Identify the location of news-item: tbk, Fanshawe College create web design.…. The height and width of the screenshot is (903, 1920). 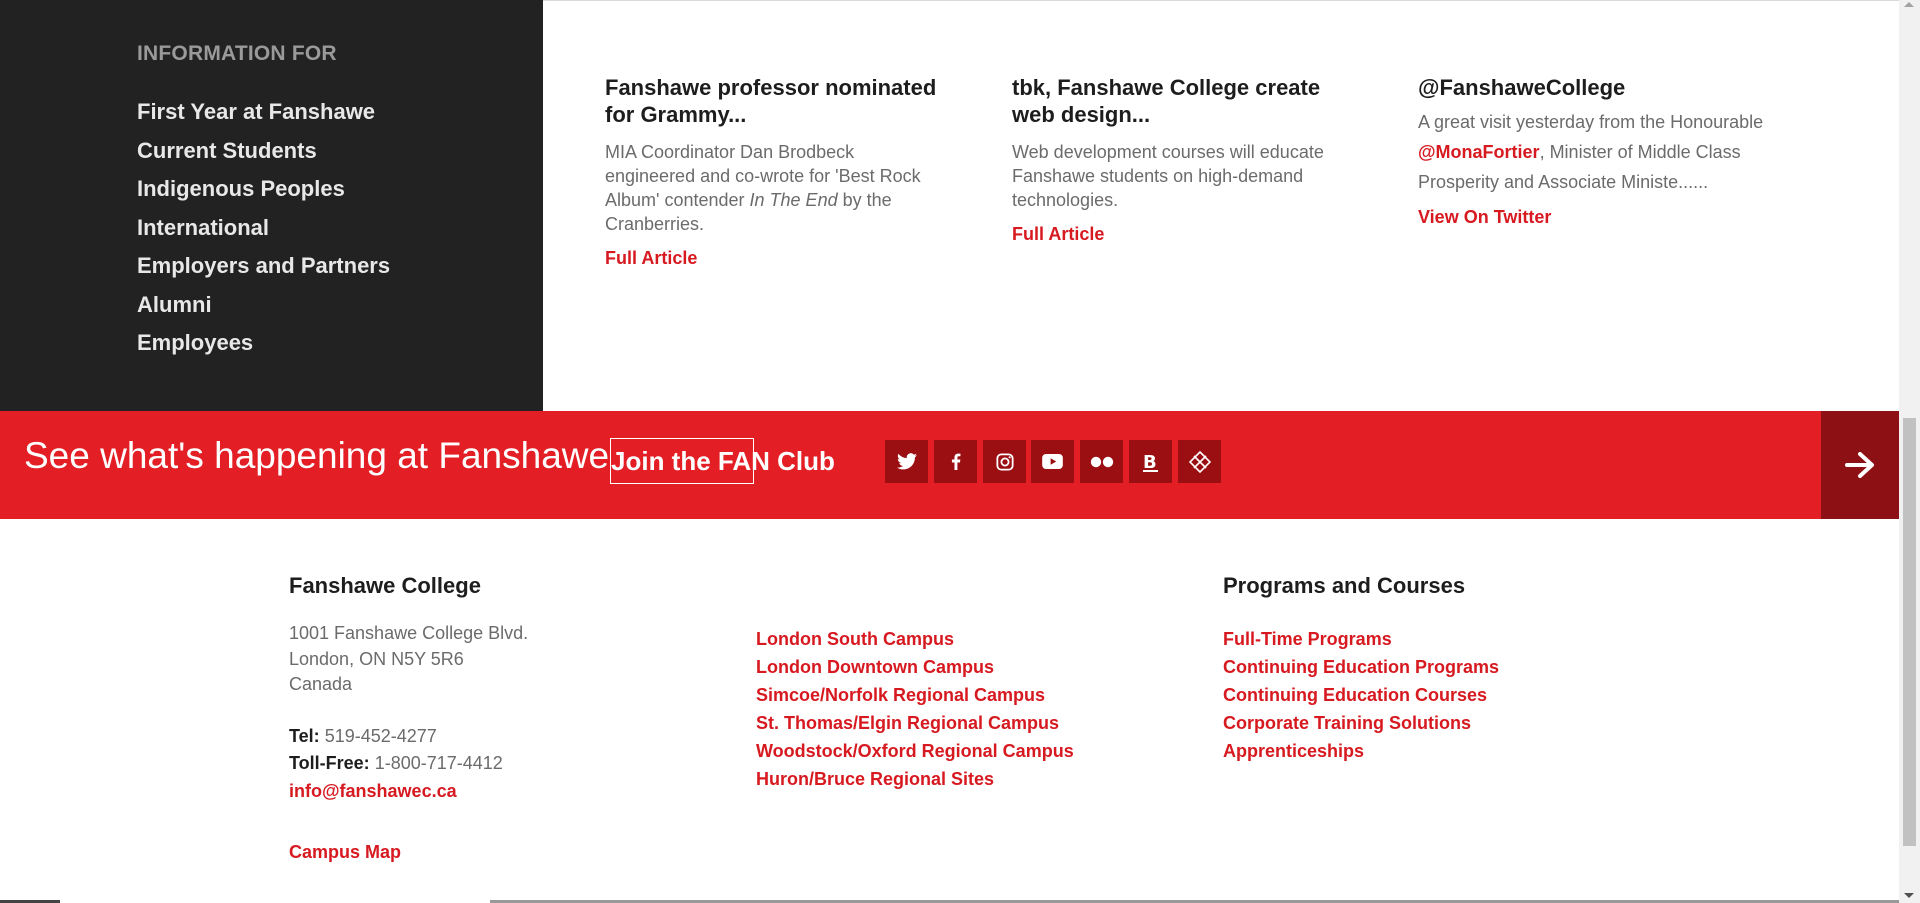
(1182, 159).